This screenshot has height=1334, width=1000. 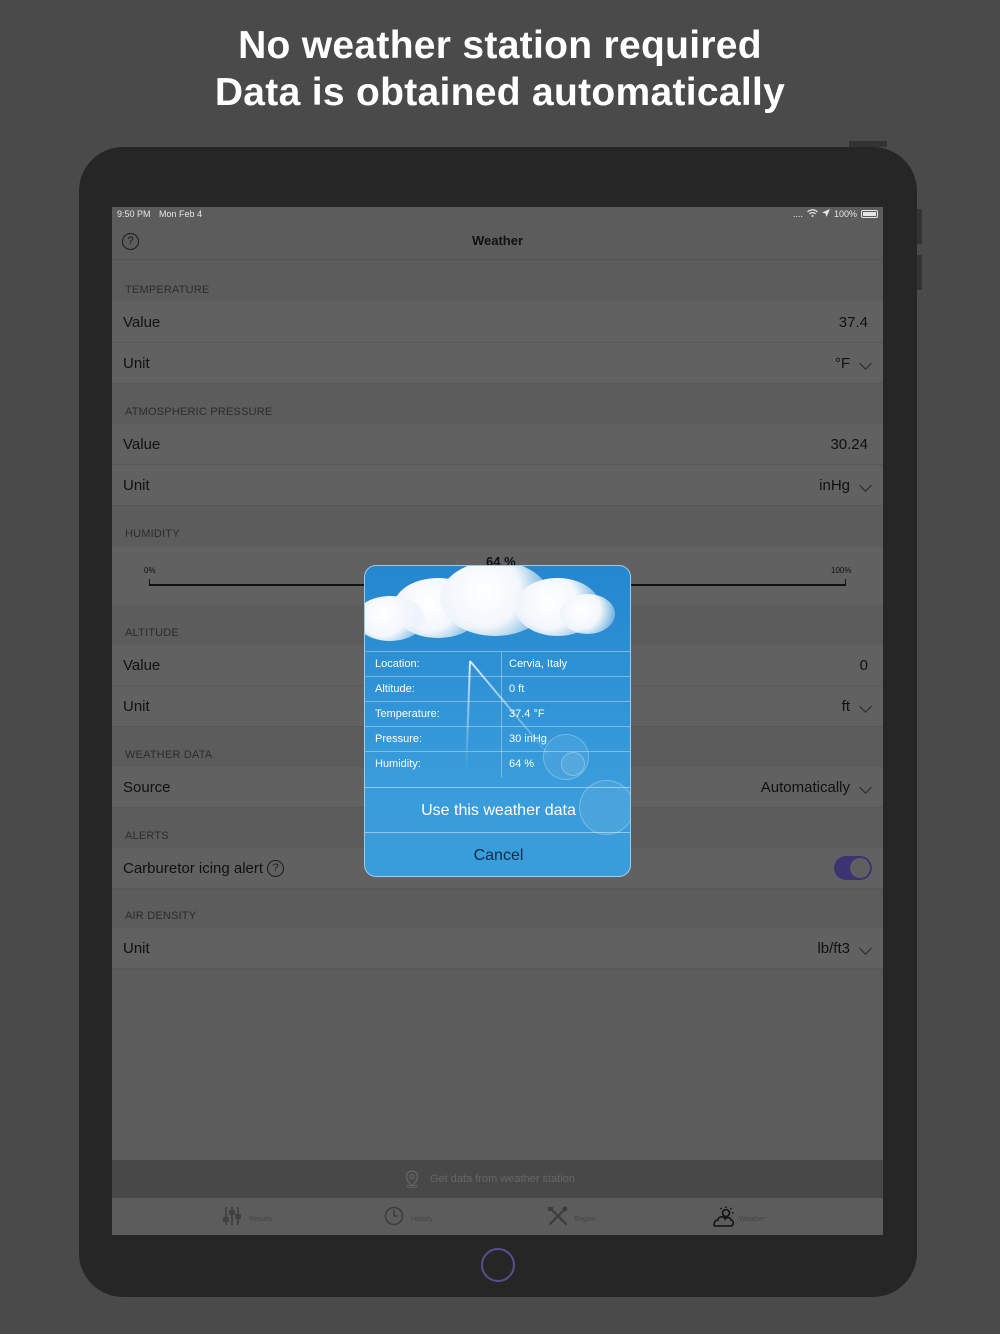 I want to click on pressure-unit: inHg, so click(x=834, y=485).